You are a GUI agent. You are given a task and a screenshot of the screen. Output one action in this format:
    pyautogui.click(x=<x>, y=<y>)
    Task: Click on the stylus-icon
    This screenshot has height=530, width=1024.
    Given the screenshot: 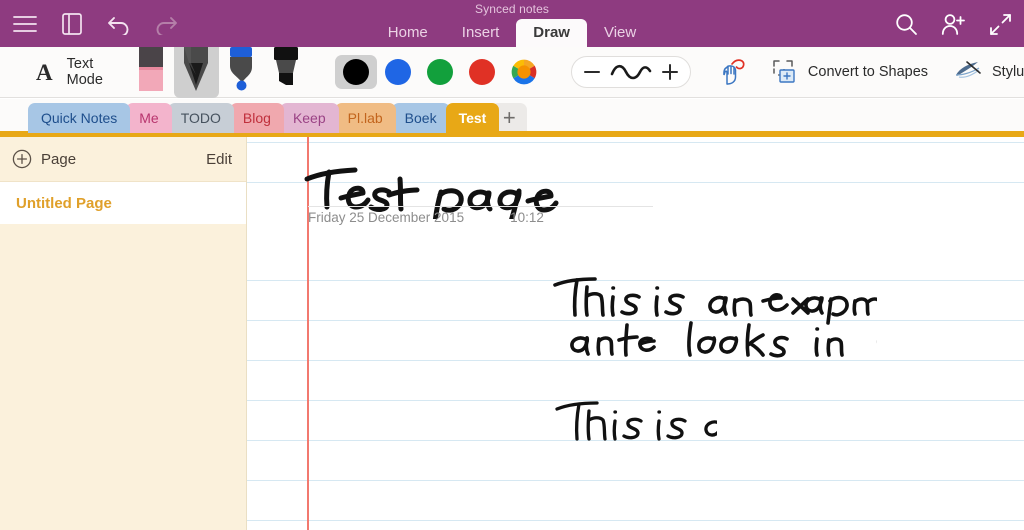 What is the action you would take?
    pyautogui.click(x=968, y=69)
    